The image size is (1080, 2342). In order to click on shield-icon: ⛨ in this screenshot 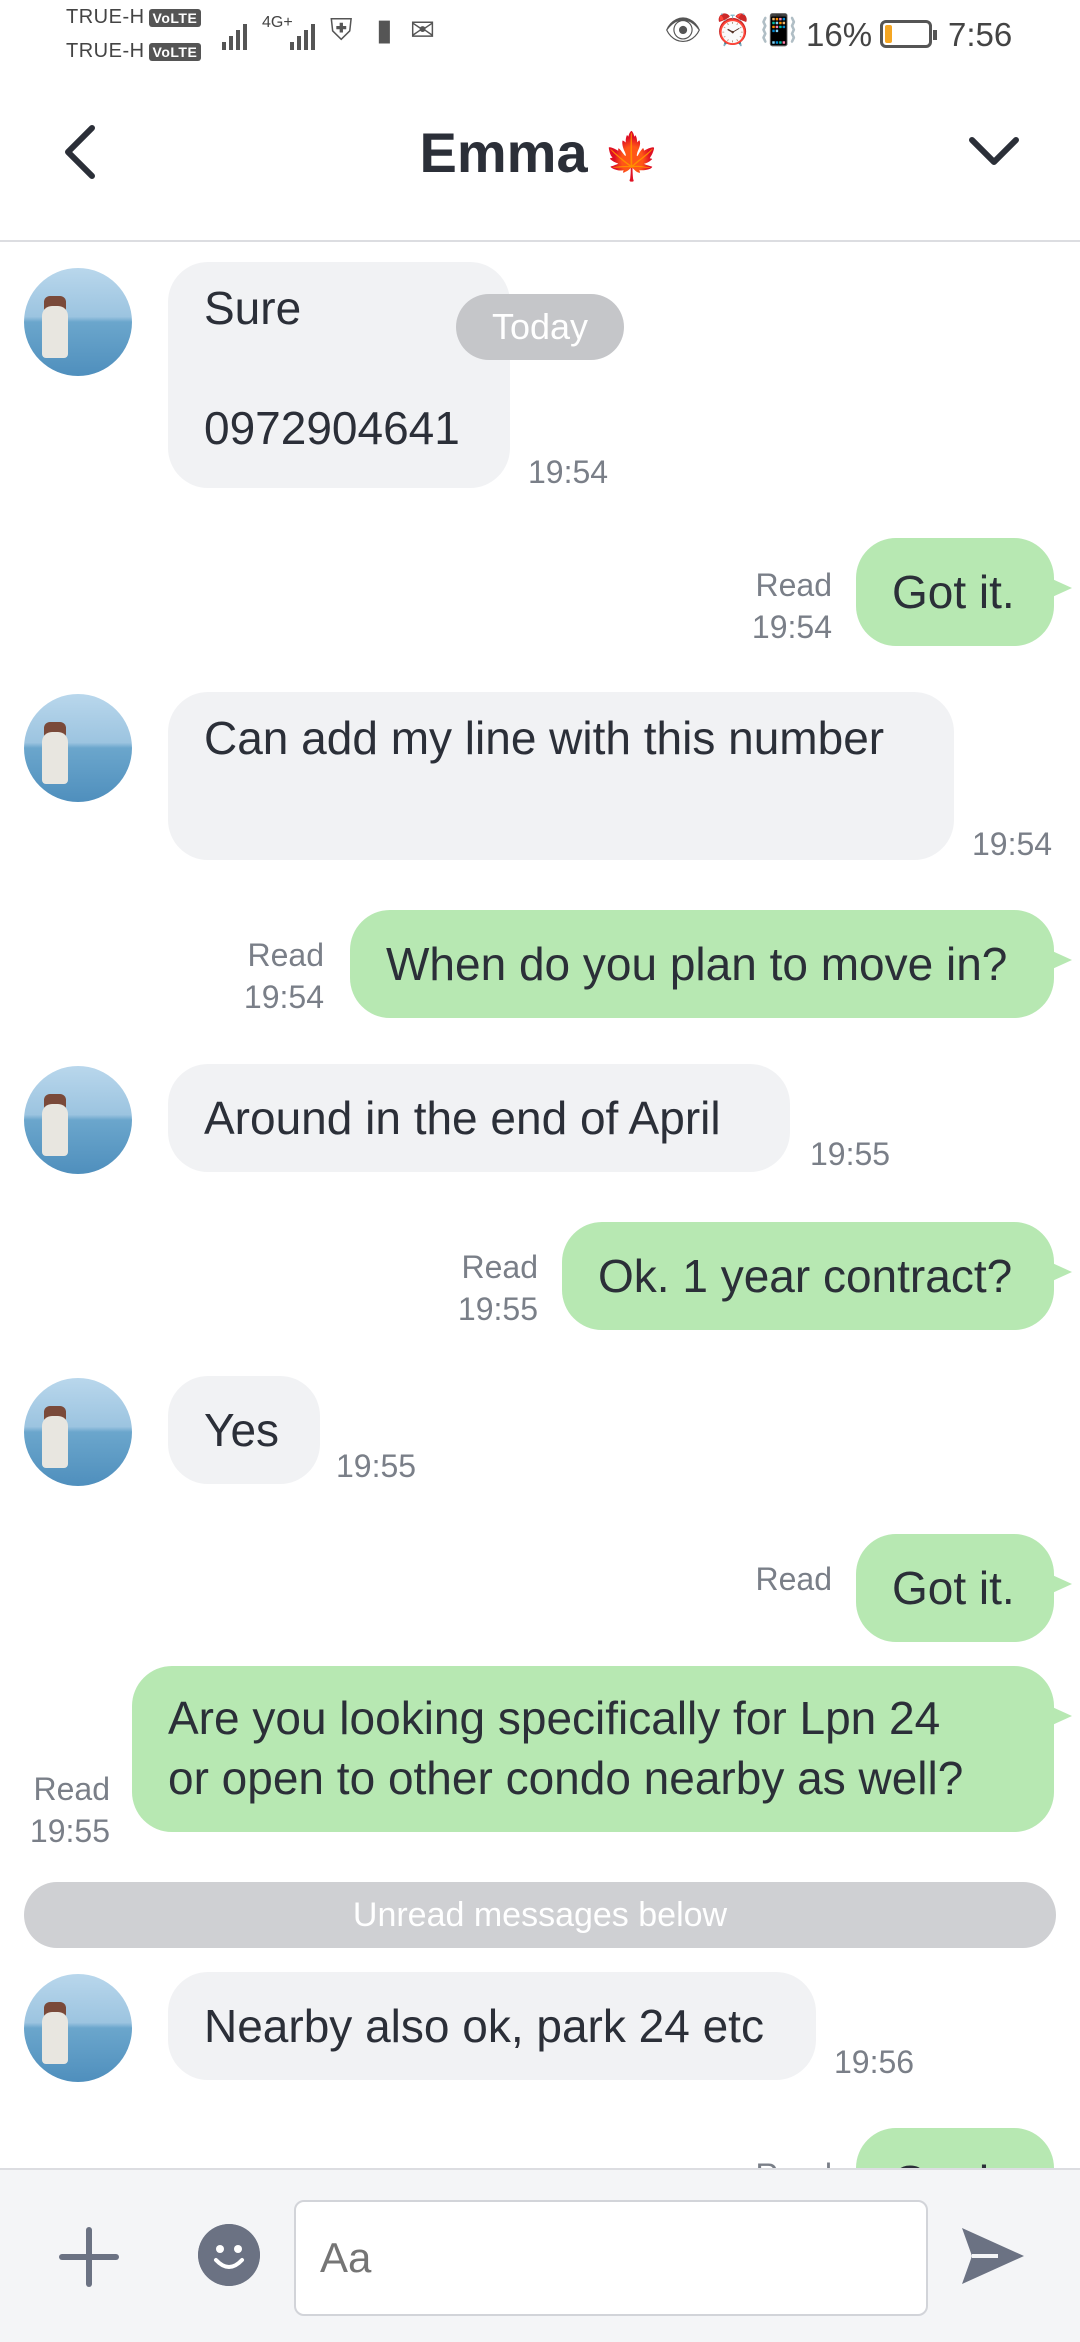, I will do `click(341, 30)`.